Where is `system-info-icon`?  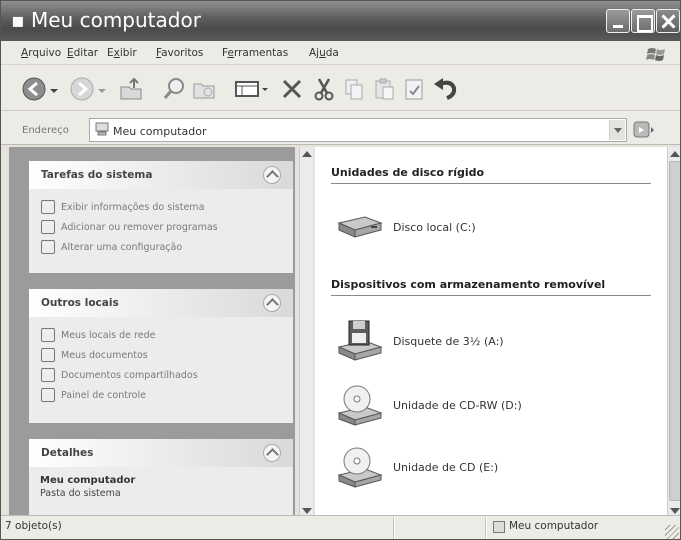
system-info-icon is located at coordinates (48, 207).